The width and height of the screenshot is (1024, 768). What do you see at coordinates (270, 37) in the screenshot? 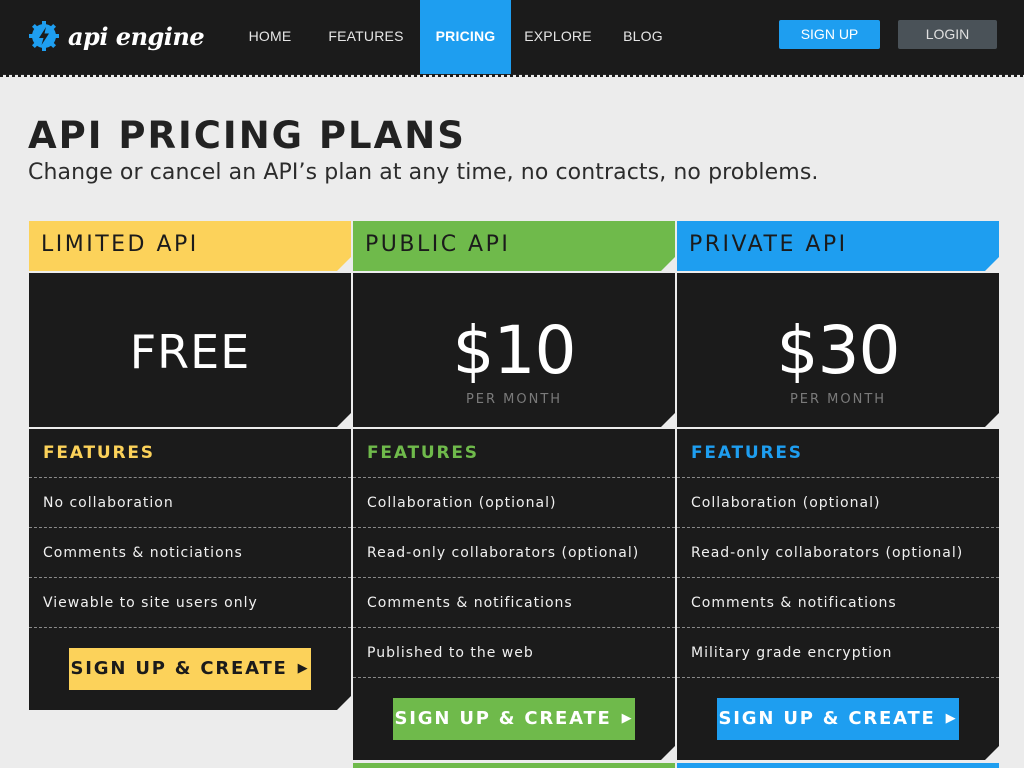
I see `nav-home: HOME` at bounding box center [270, 37].